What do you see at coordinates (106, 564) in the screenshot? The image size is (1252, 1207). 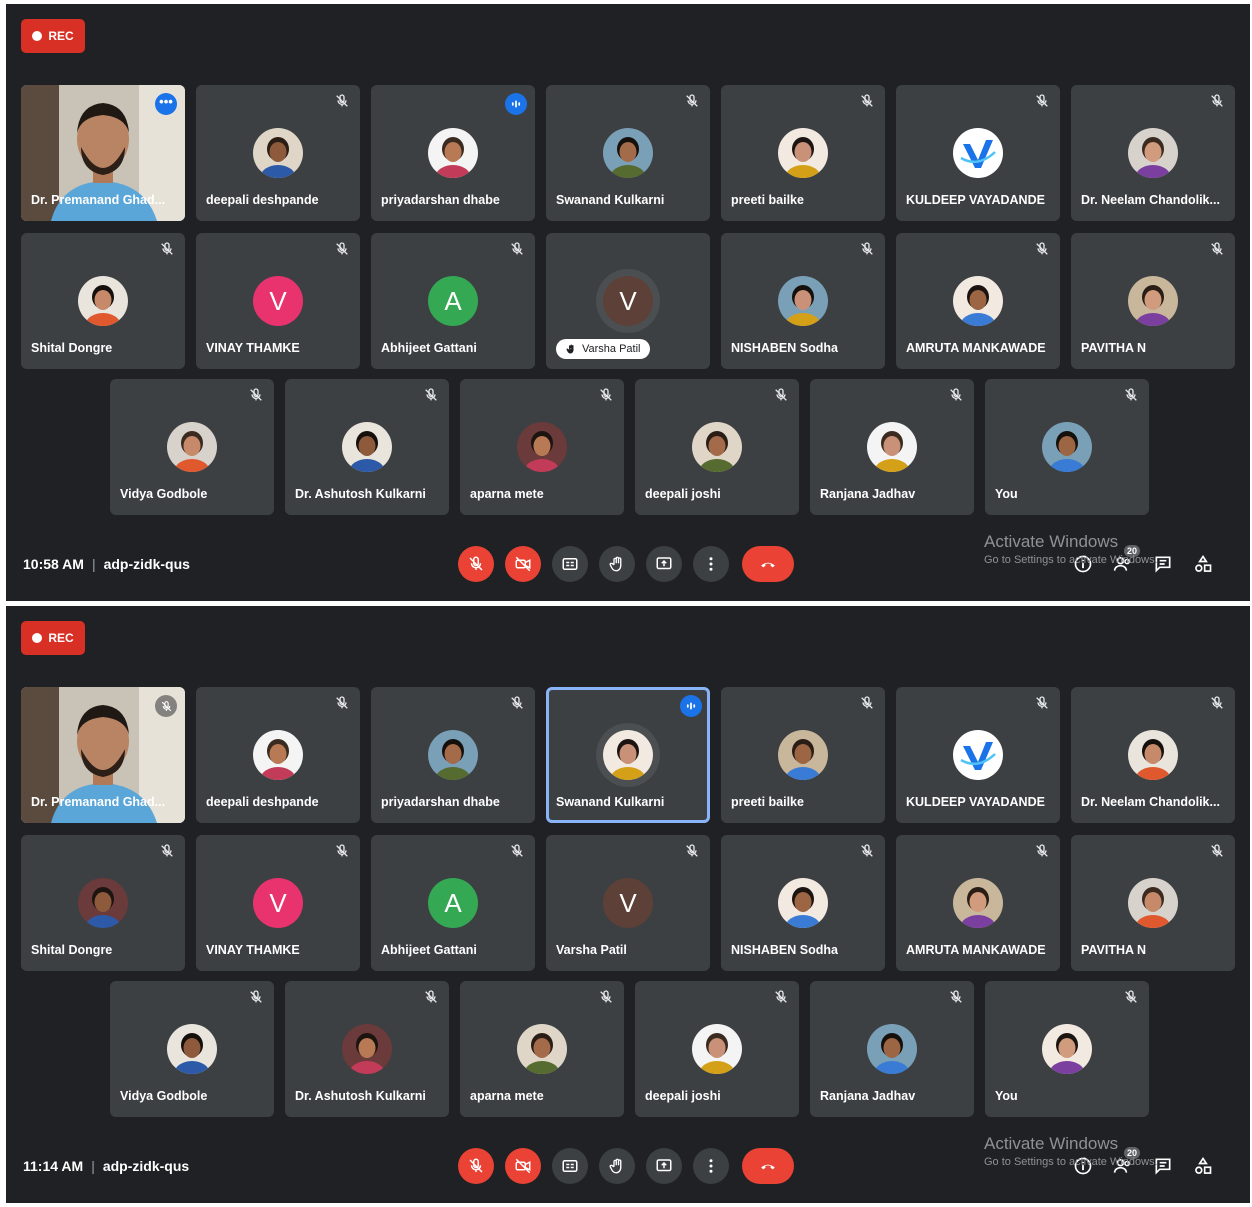 I see `meeting-details: 10:58 AM | adp-zidk-qus` at bounding box center [106, 564].